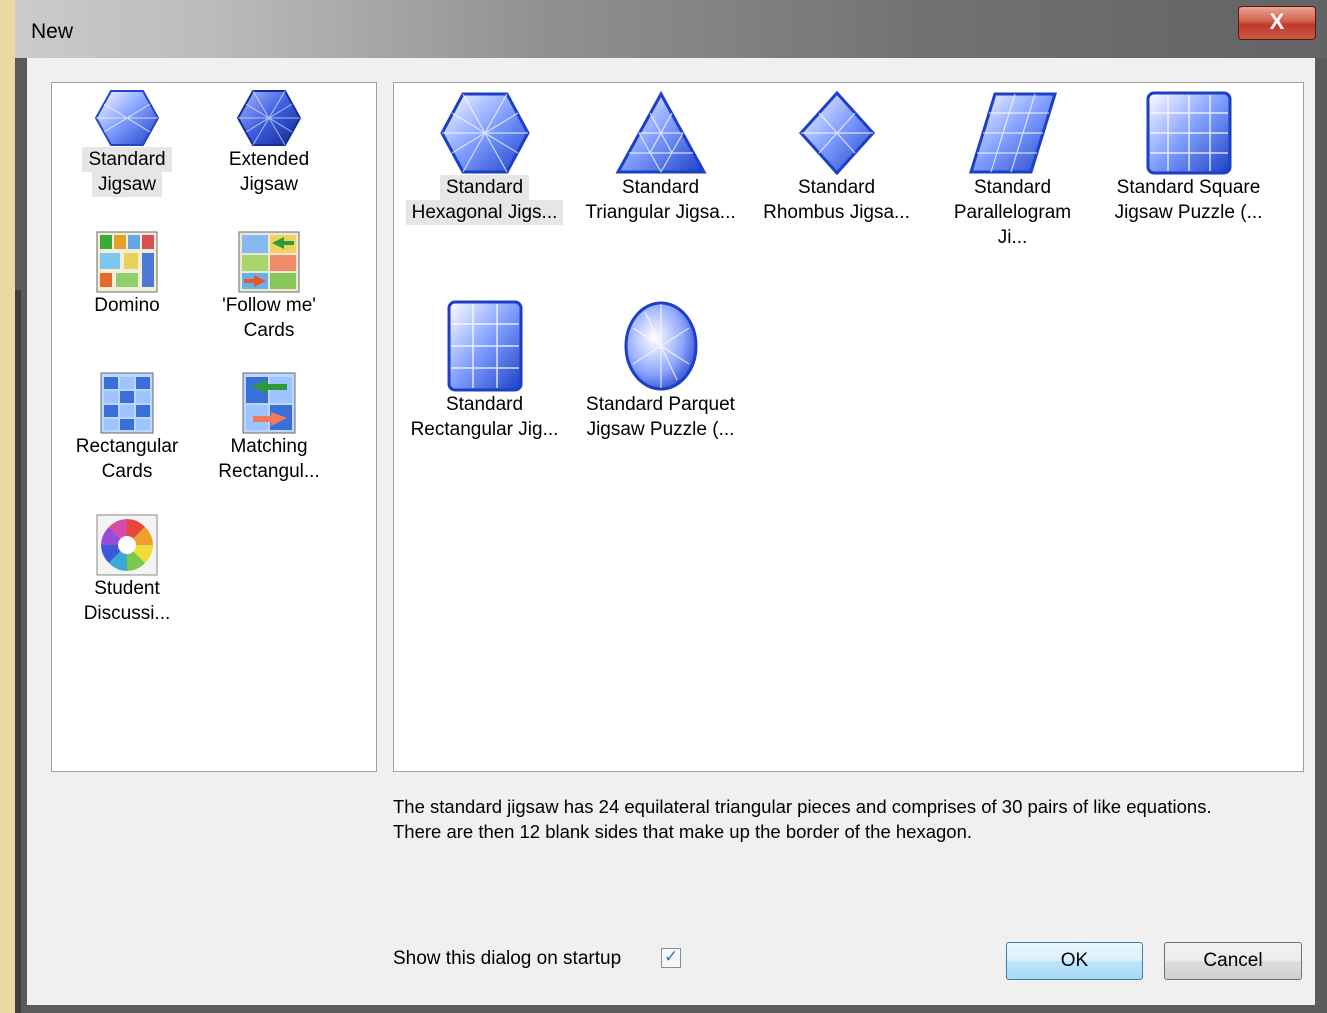  I want to click on category-domino: Domino, so click(127, 274).